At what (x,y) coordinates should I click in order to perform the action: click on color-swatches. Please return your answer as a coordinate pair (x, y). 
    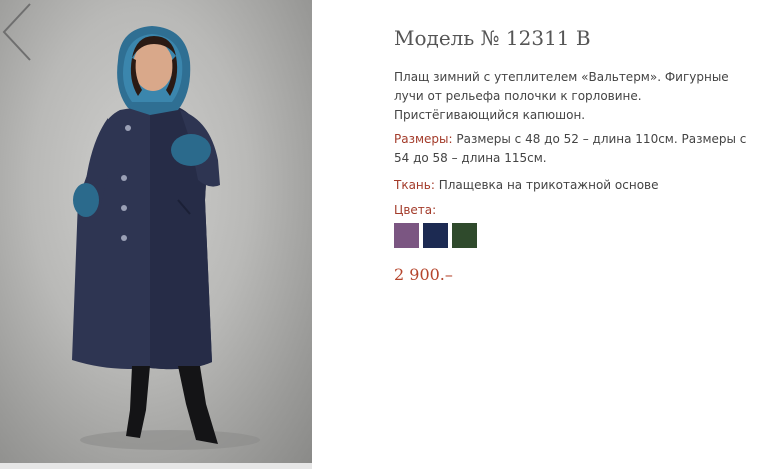
    Looking at the image, I should click on (435, 235).